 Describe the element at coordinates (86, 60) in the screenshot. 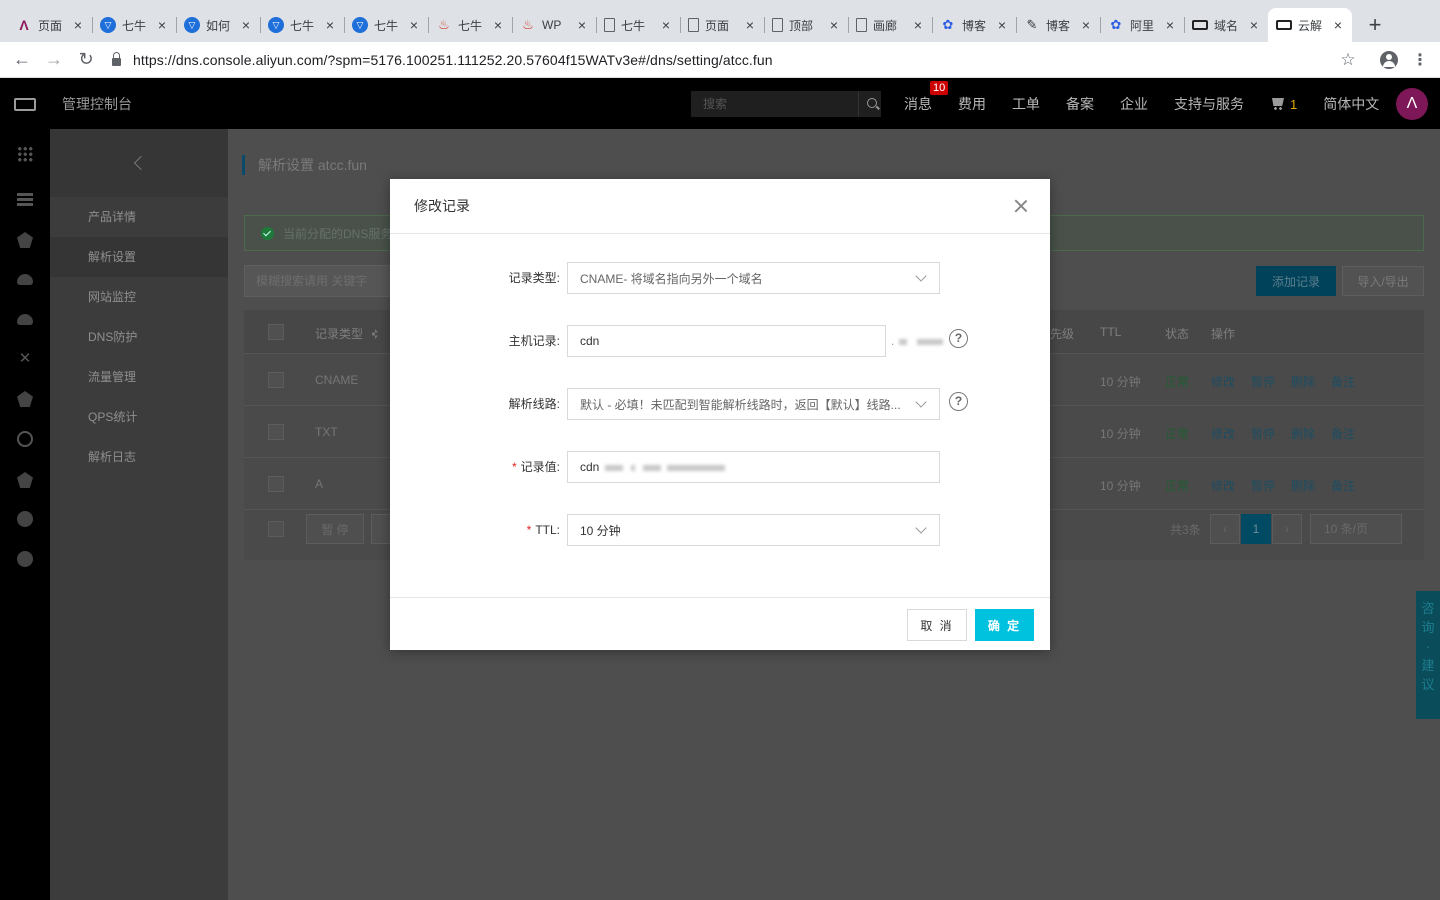

I see `reload-icon: ↻` at that location.